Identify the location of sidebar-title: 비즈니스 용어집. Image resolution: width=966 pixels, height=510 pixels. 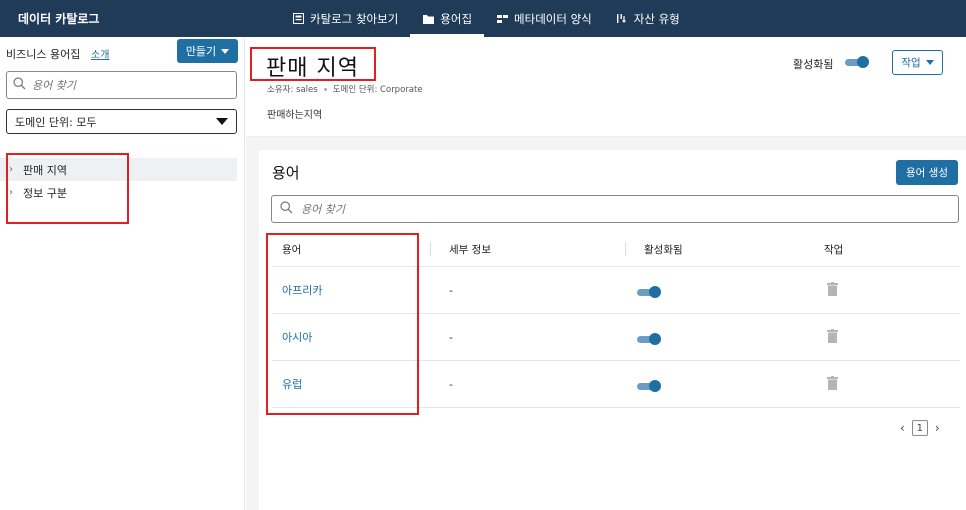
(43, 54).